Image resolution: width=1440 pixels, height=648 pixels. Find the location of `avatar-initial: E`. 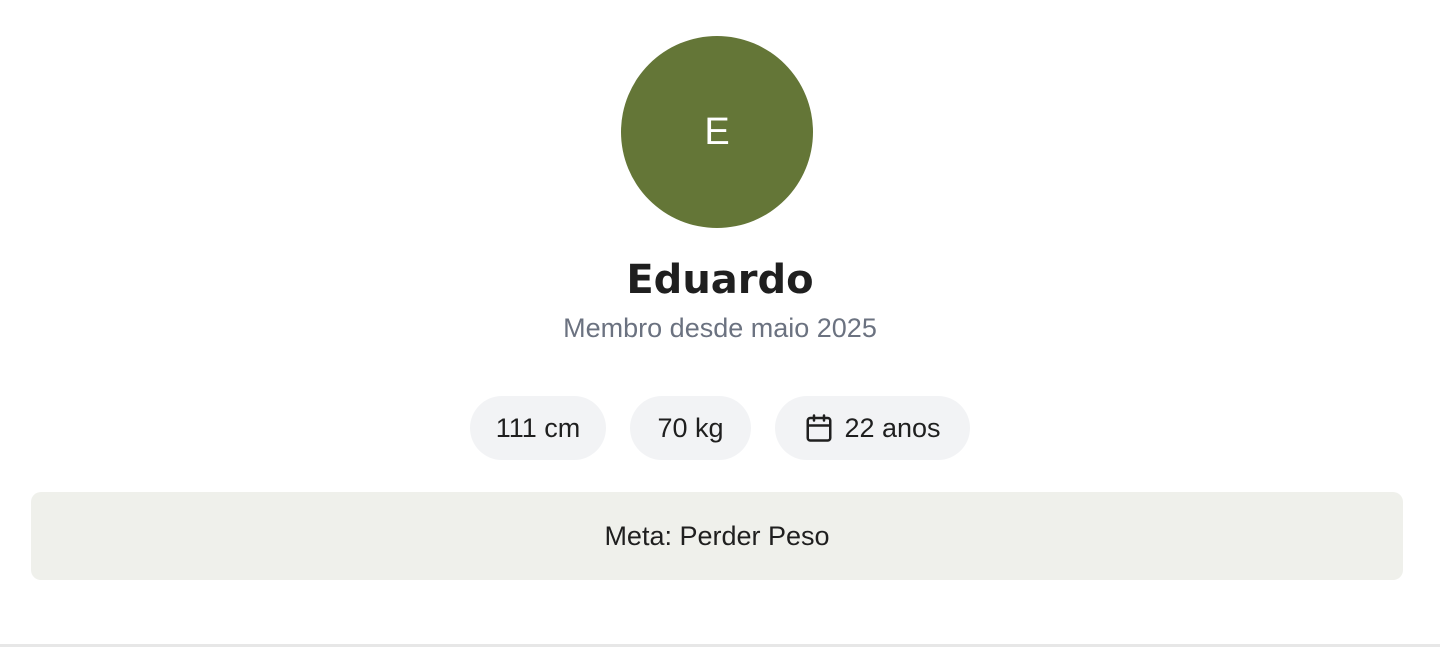

avatar-initial: E is located at coordinates (717, 132).